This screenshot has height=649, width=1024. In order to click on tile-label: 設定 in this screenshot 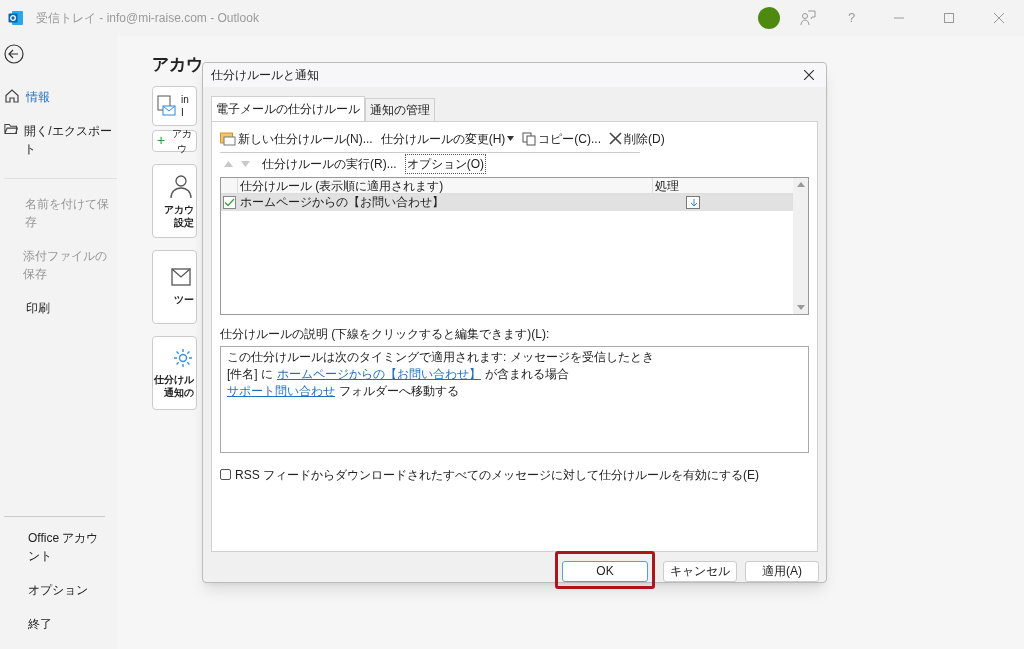, I will do `click(184, 222)`.